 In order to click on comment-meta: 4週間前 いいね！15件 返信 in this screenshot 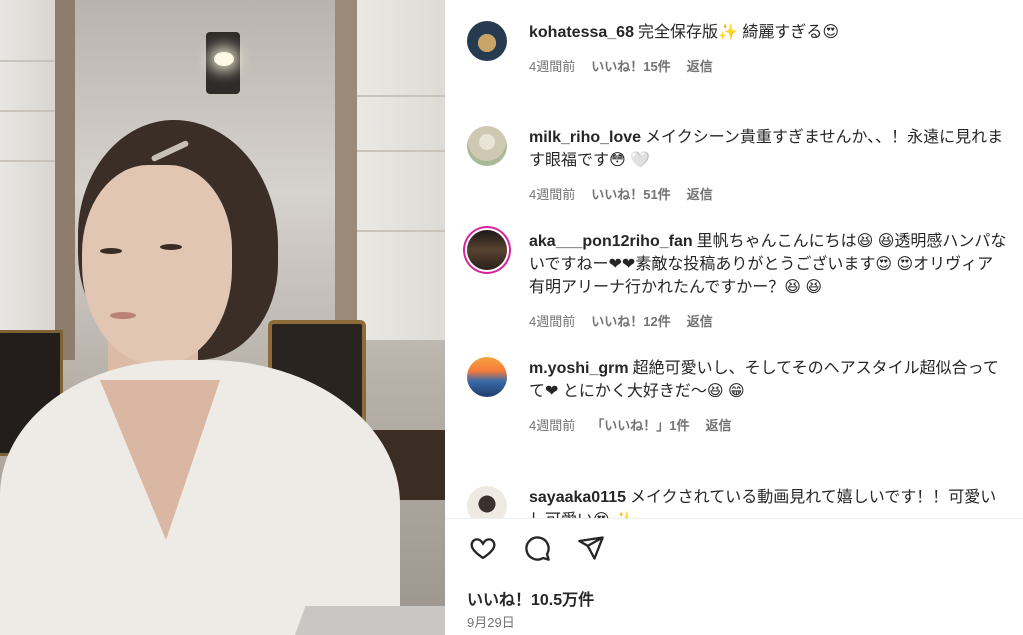, I will do `click(769, 65)`.